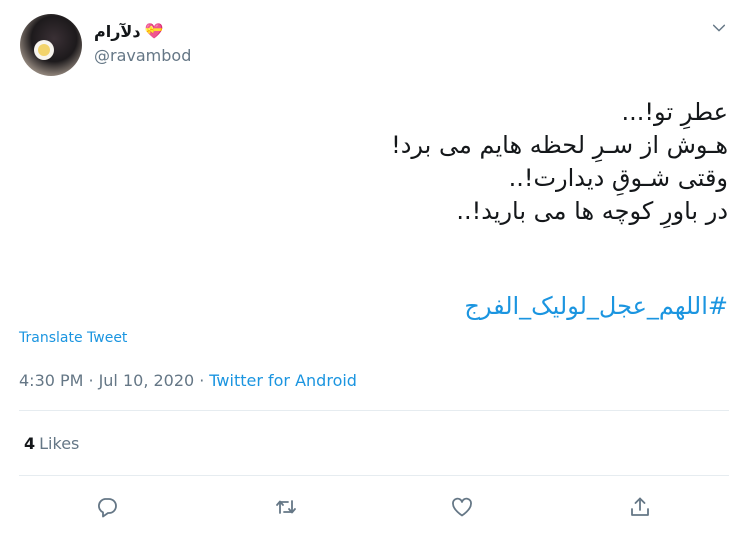 The width and height of the screenshot is (748, 535). What do you see at coordinates (154, 30) in the screenshot?
I see `heart-gift-icon: 💝` at bounding box center [154, 30].